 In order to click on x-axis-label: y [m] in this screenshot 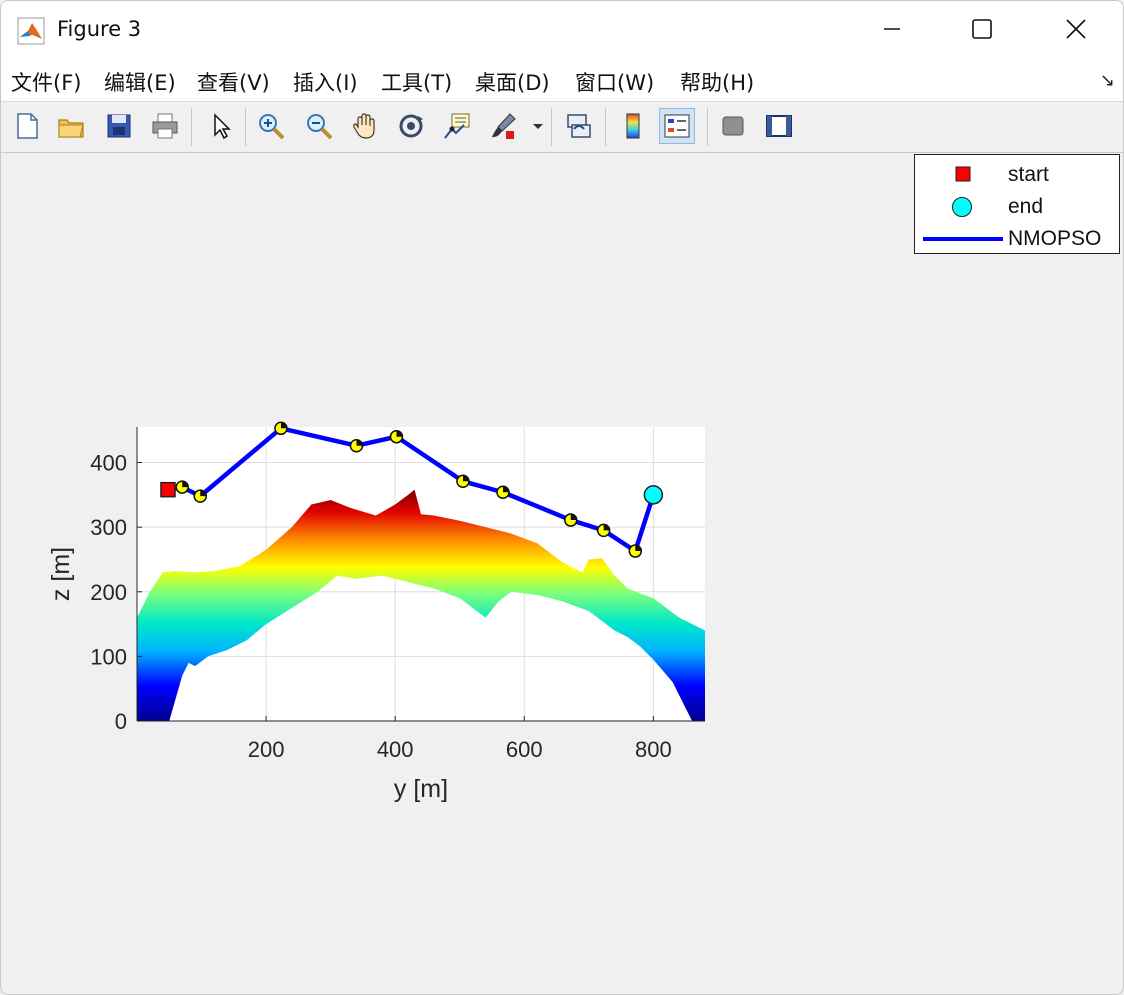, I will do `click(421, 789)`.